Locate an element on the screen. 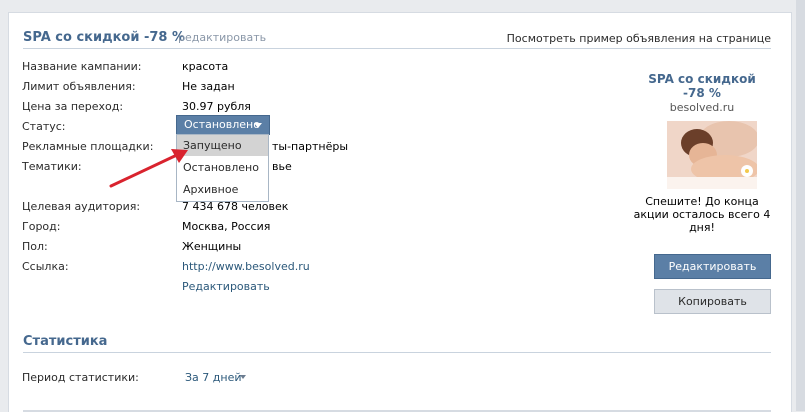  period-select: За 7 дней is located at coordinates (213, 377).